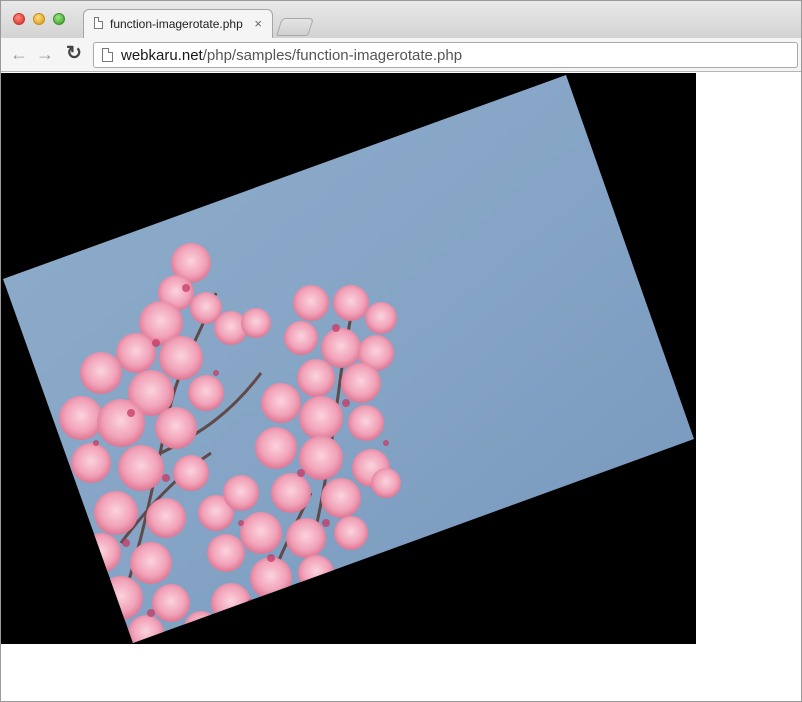  Describe the element at coordinates (98, 23) in the screenshot. I see `document-icon` at that location.